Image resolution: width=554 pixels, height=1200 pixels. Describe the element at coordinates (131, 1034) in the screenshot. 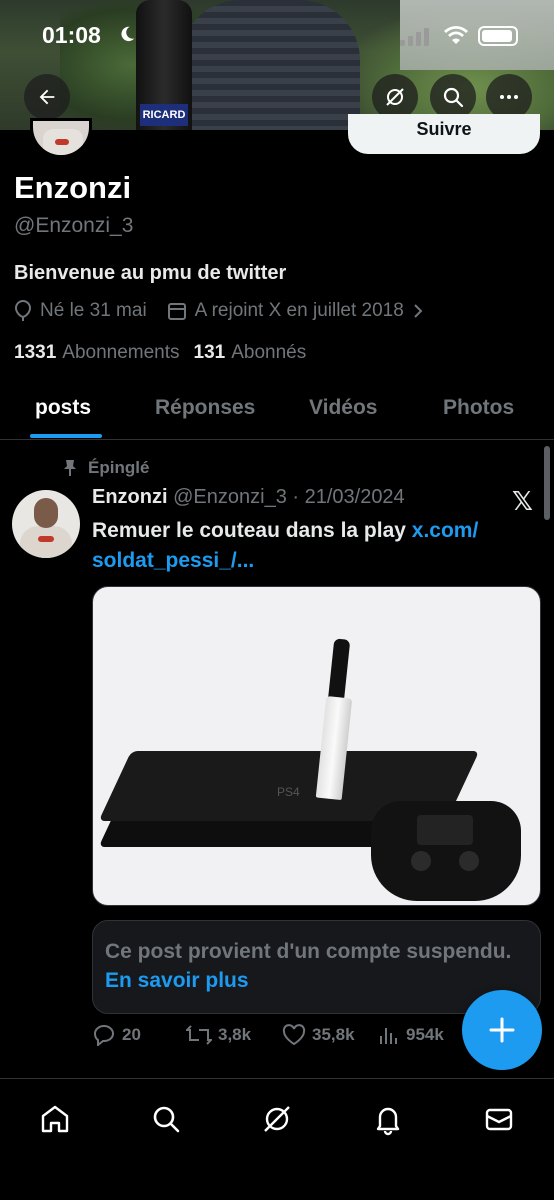

I see `reply-count: 20` at that location.